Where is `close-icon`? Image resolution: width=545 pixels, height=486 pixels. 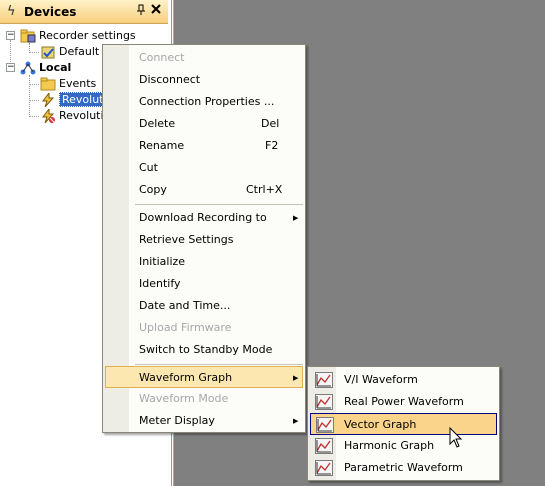
close-icon is located at coordinates (156, 10).